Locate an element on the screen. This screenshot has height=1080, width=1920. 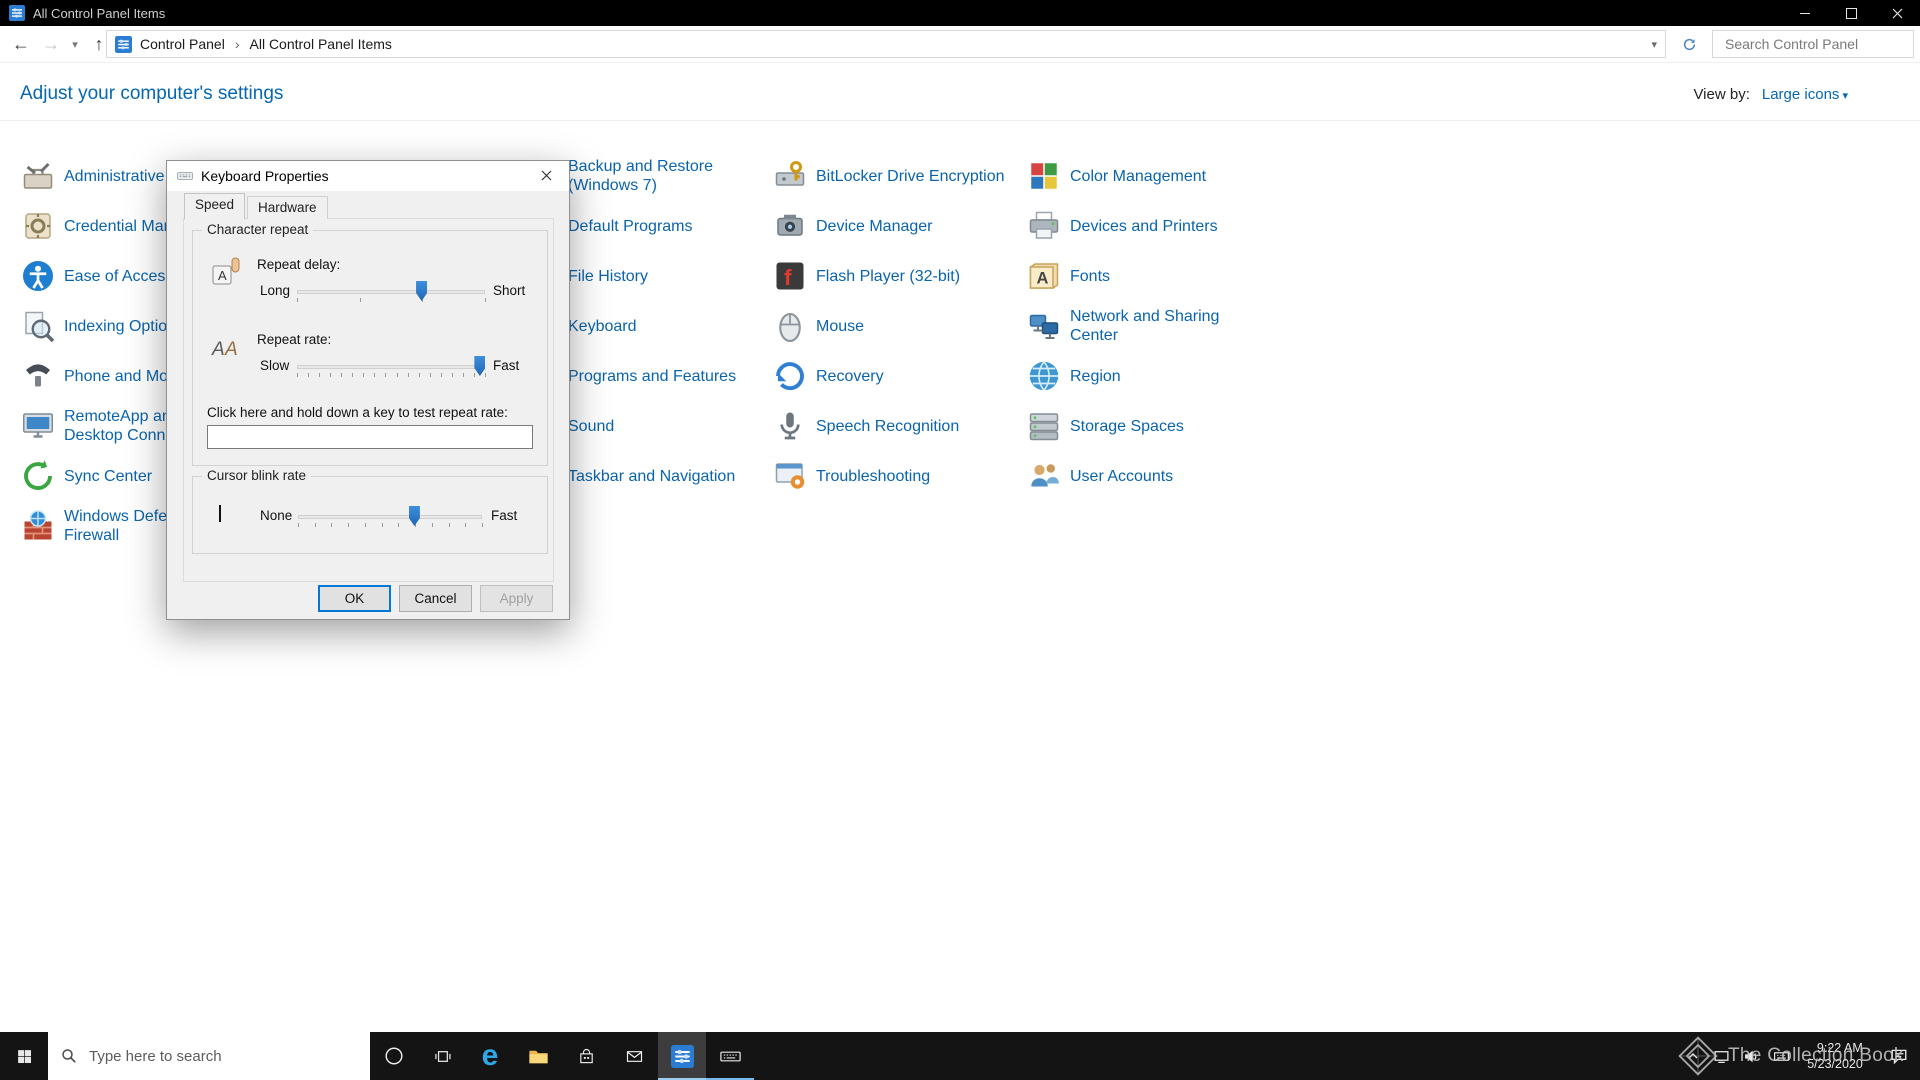
control-panel-item: Recovery is located at coordinates (904, 376).